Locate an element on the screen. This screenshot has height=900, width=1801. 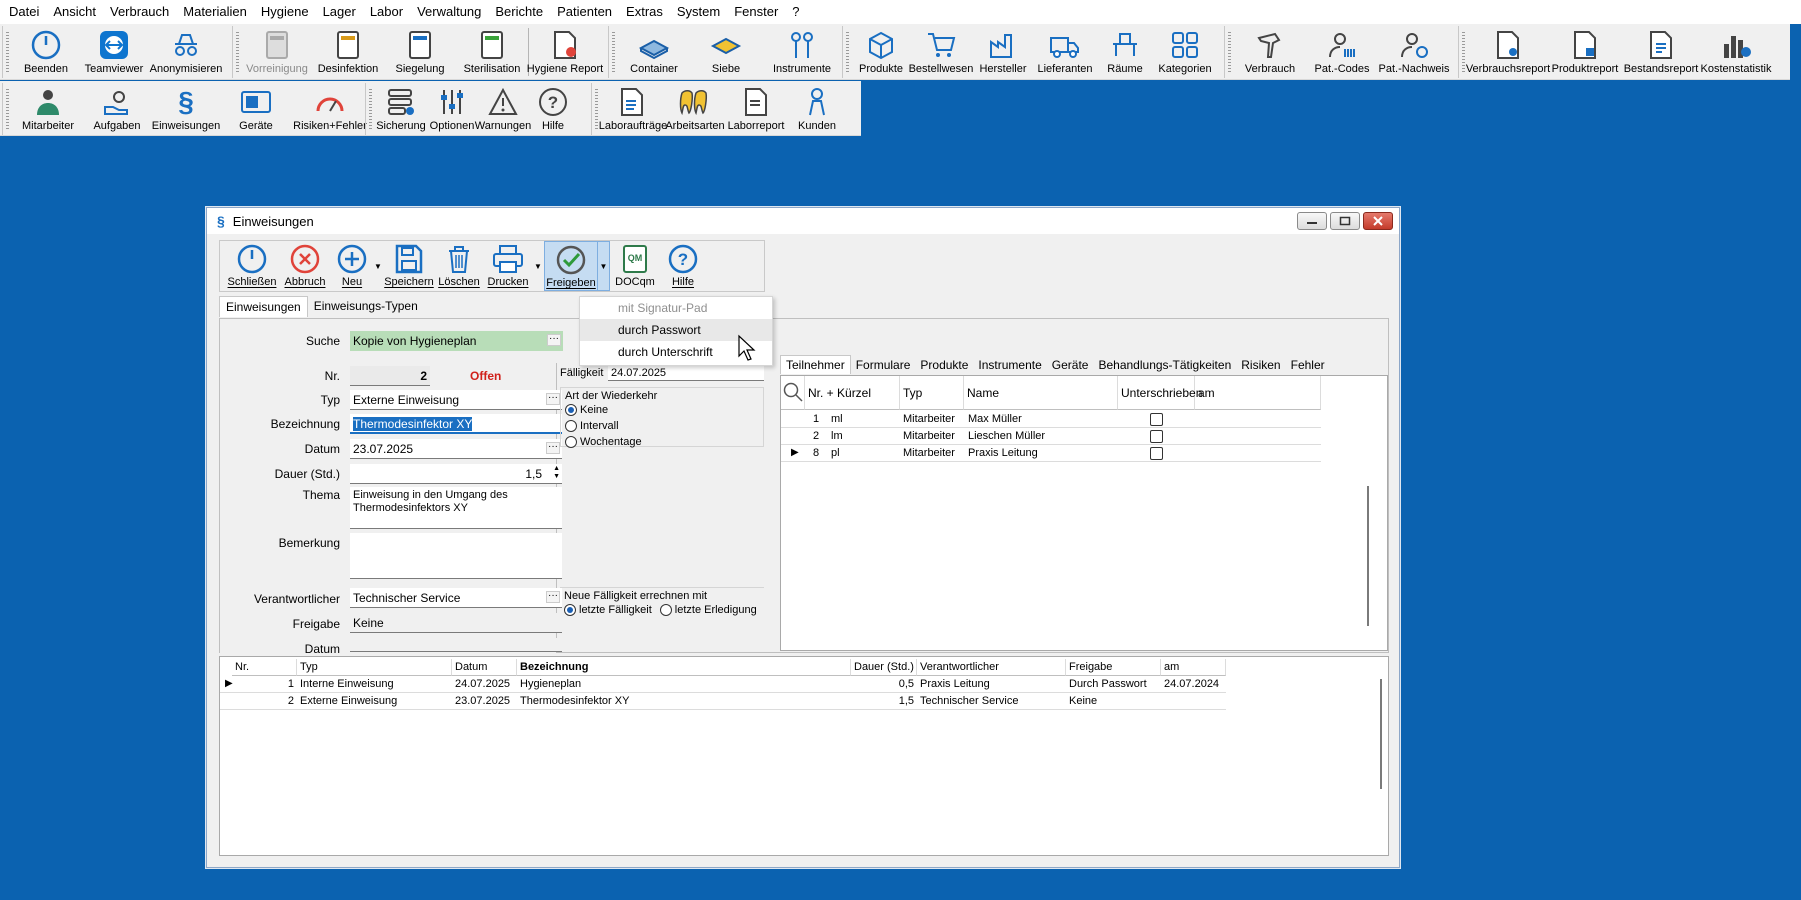
menu-verbrauch: Verbrauch is located at coordinates (139, 12).